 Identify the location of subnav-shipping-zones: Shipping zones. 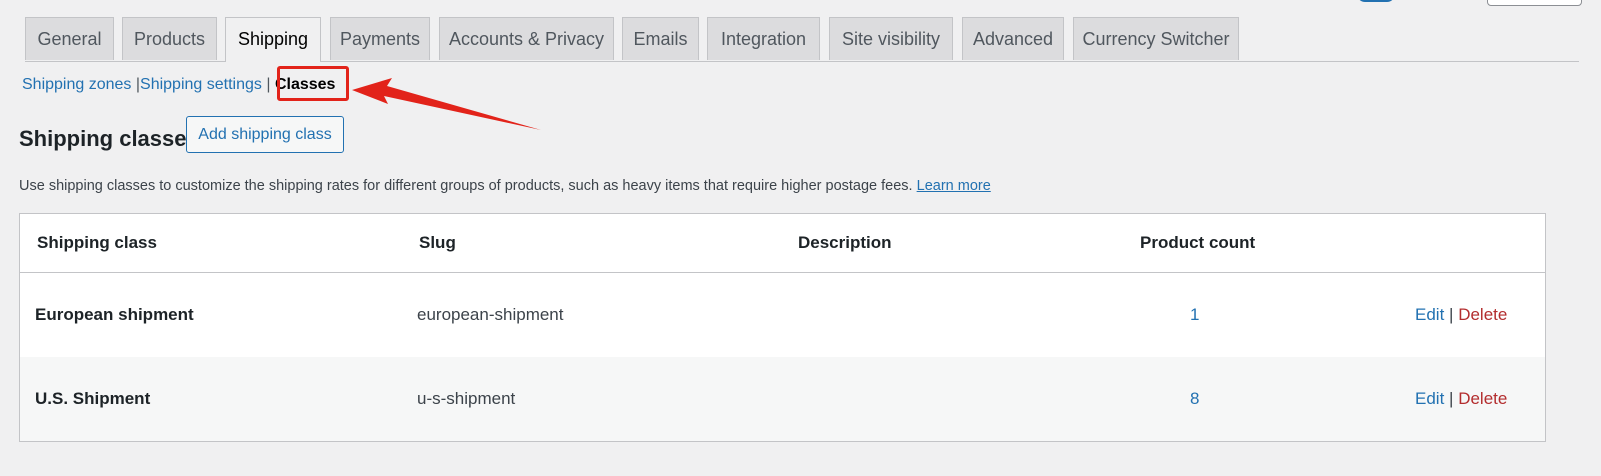
(76, 84).